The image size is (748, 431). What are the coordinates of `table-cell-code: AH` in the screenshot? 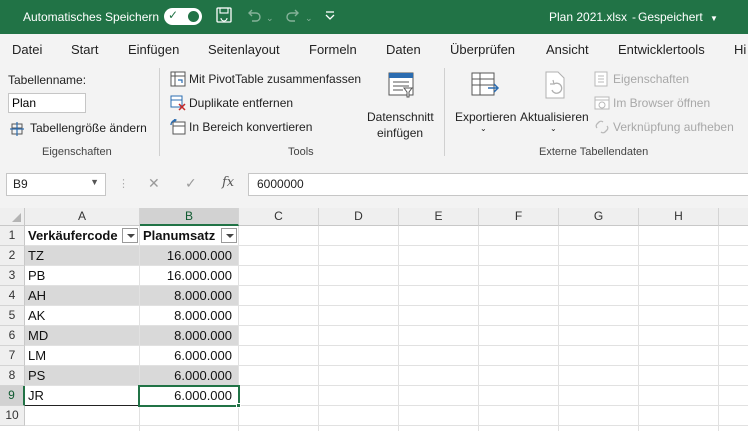 It's located at (82, 296).